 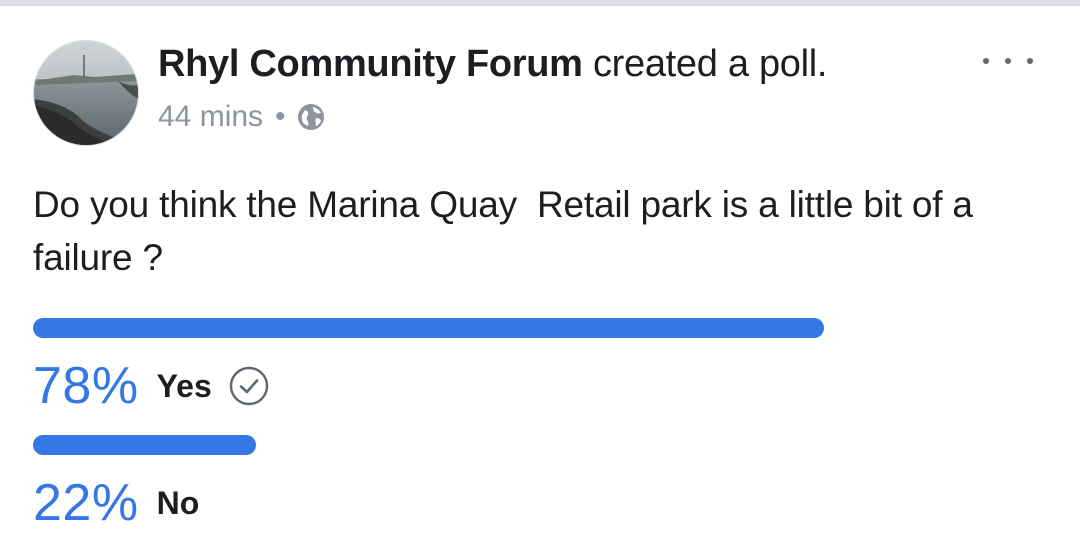 I want to click on globe-icon, so click(x=311, y=117).